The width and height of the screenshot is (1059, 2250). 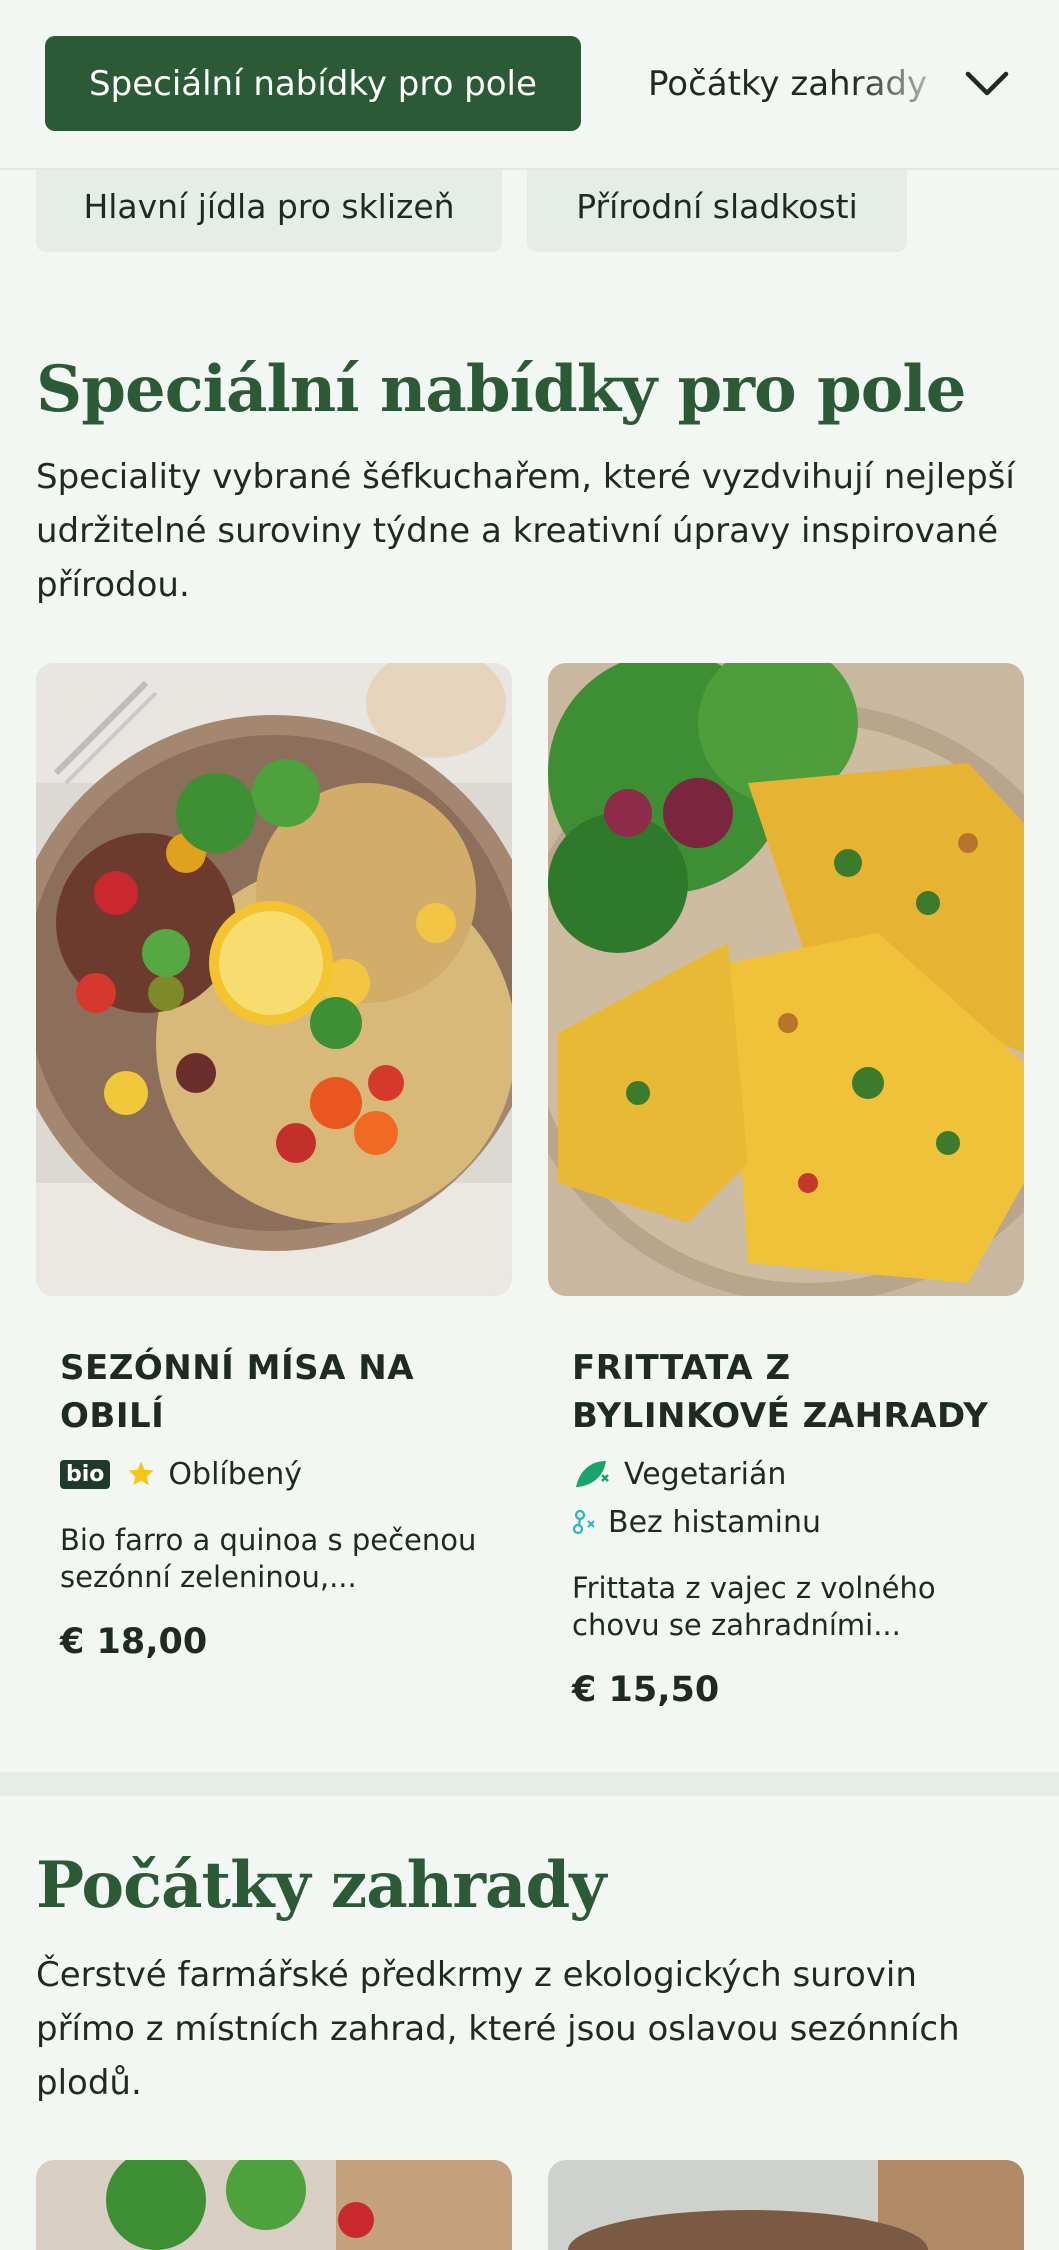 I want to click on leaf-icon, so click(x=592, y=1474).